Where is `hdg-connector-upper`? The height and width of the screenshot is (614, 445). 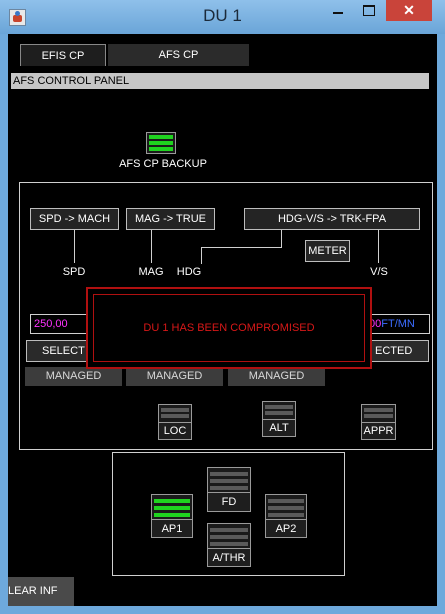 hdg-connector-upper is located at coordinates (281, 238).